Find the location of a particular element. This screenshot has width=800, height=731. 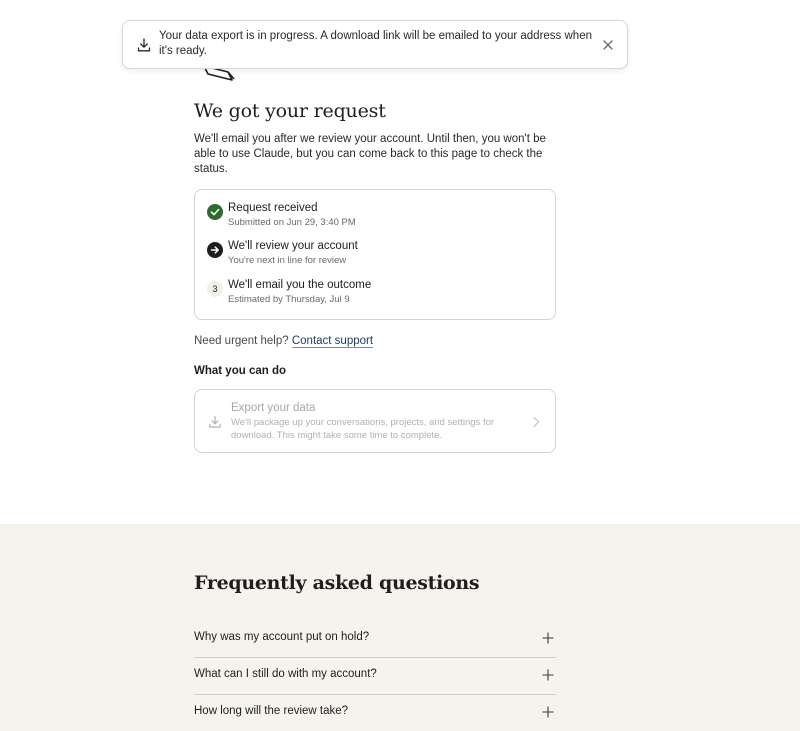

step-number-badge: 3 is located at coordinates (215, 289).